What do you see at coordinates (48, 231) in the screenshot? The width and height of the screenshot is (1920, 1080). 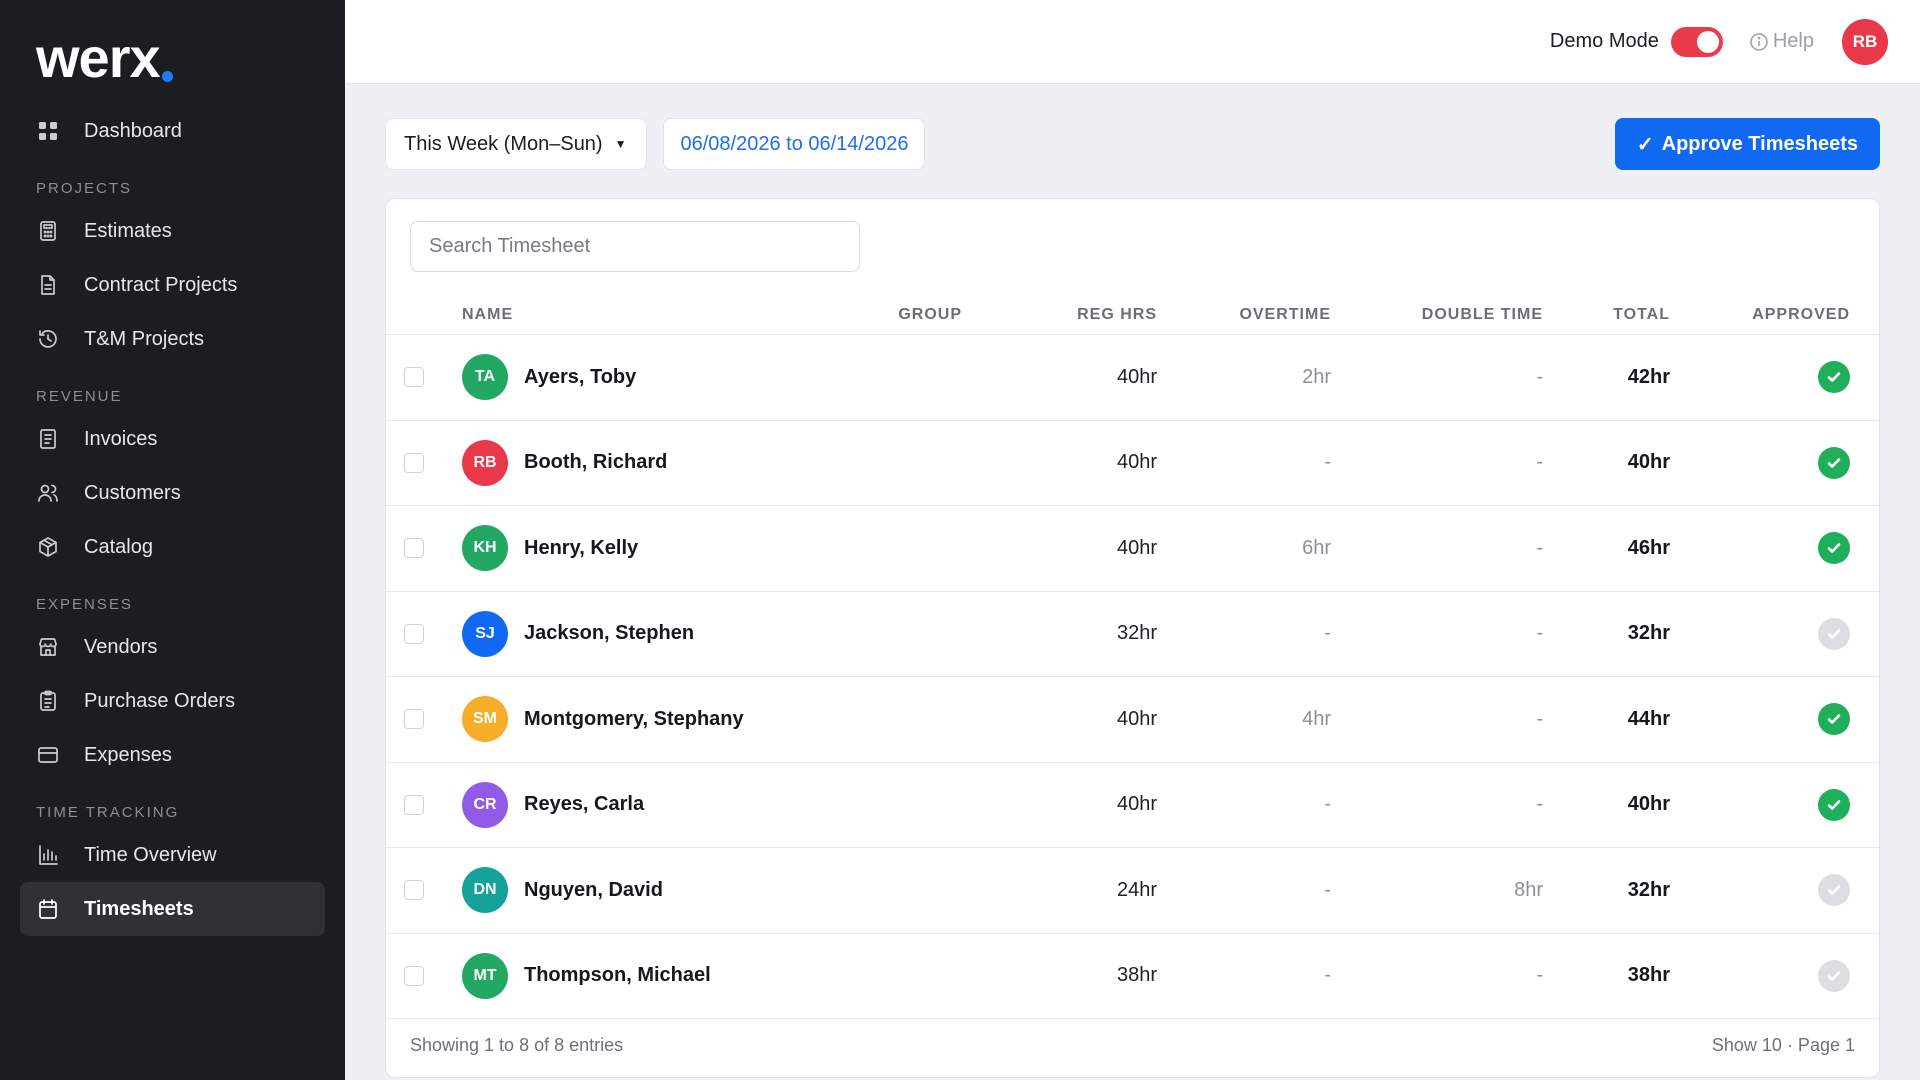 I see `calculator-icon` at bounding box center [48, 231].